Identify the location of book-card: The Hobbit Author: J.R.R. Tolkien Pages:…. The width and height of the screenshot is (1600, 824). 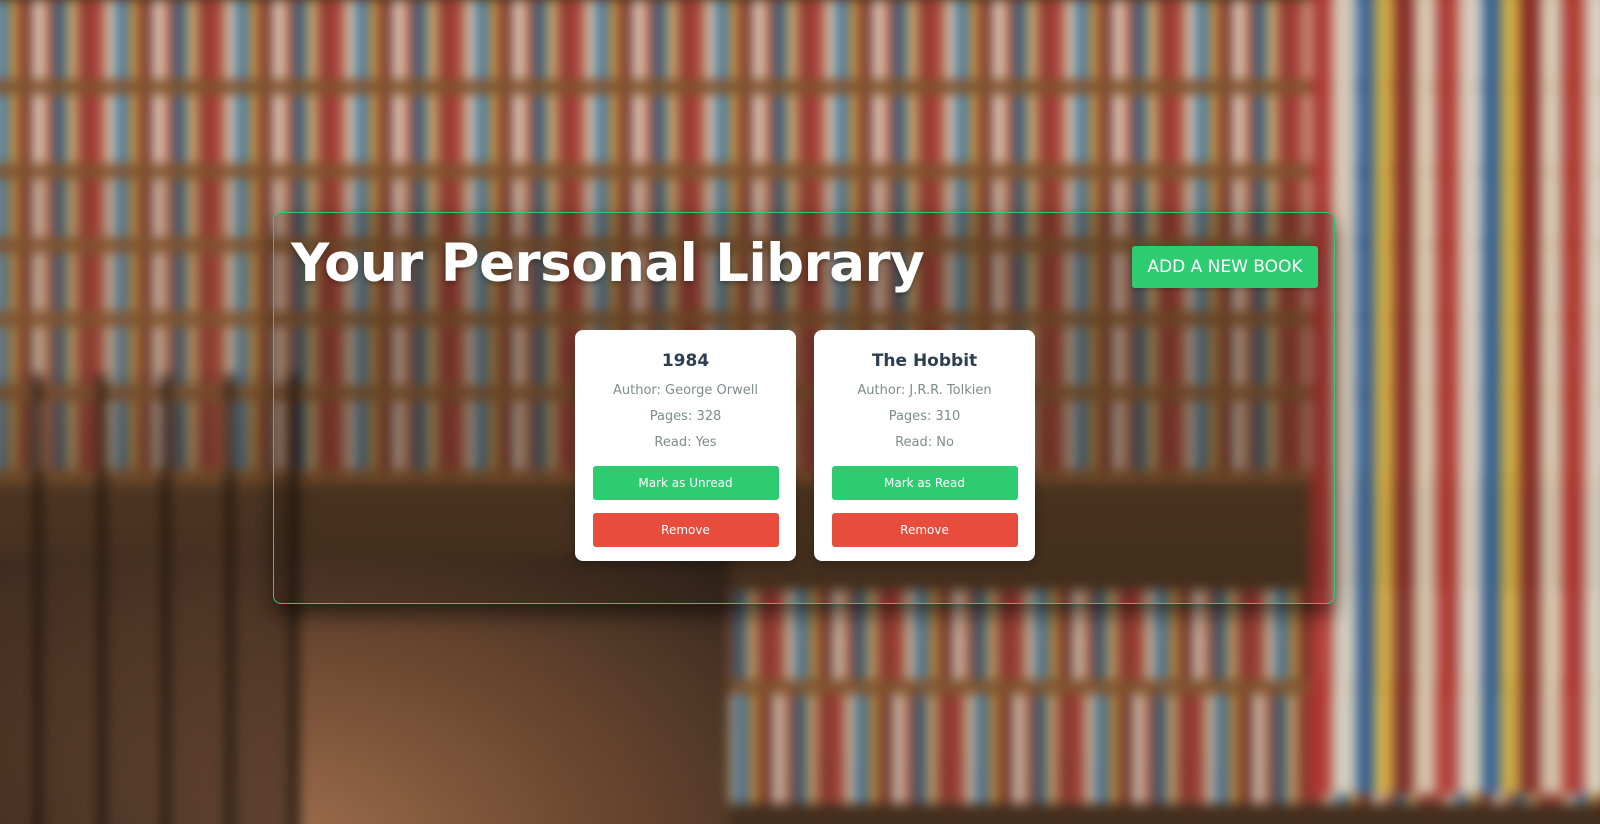
(924, 445).